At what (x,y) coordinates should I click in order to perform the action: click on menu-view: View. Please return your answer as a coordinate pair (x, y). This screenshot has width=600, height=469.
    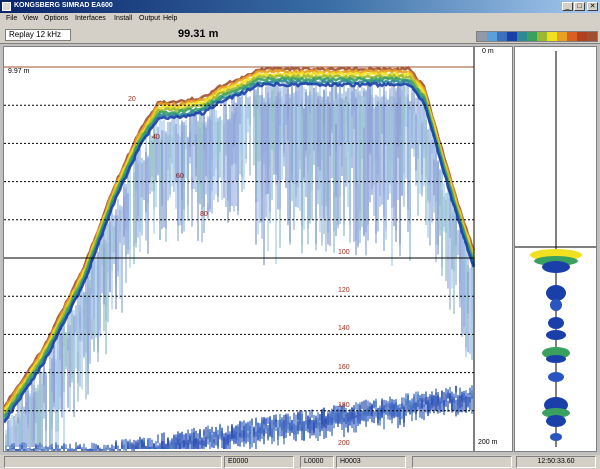
    Looking at the image, I should click on (30, 18).